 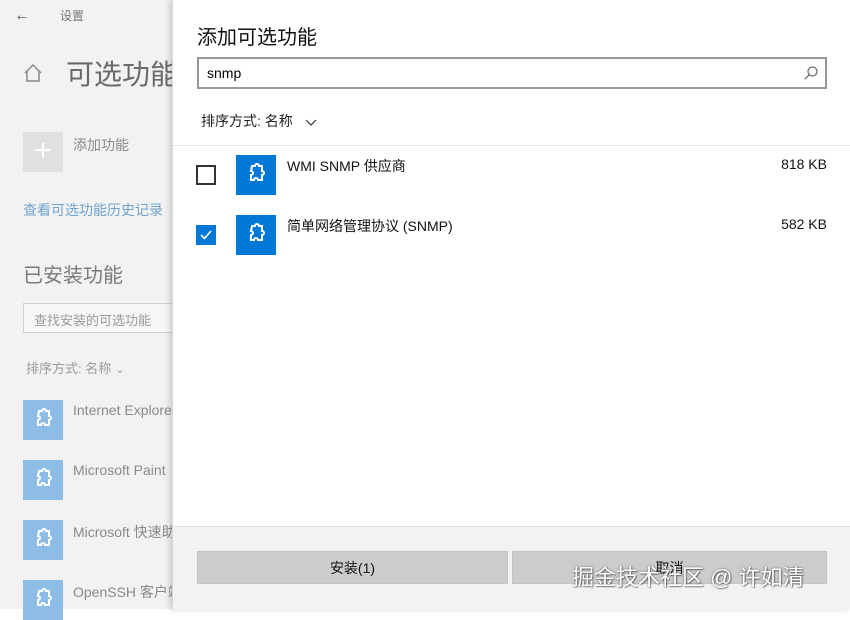 I want to click on feature-search-box, so click(x=512, y=73).